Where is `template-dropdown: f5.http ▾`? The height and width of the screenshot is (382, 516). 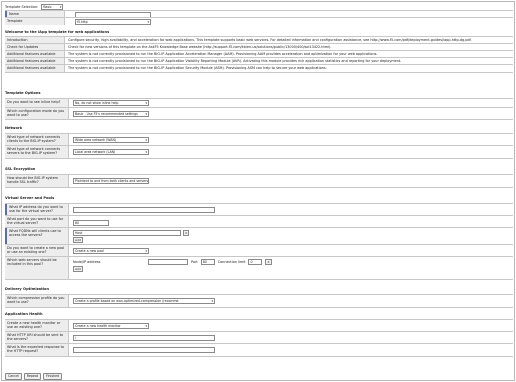 template-dropdown: f5.http ▾ is located at coordinates (113, 21).